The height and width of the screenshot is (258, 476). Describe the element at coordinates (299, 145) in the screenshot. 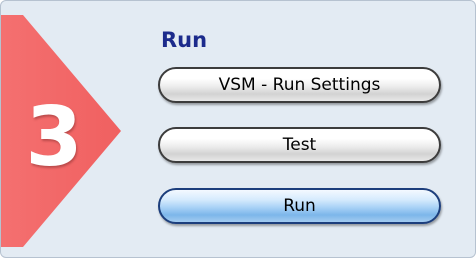

I see `test-button: Test` at that location.